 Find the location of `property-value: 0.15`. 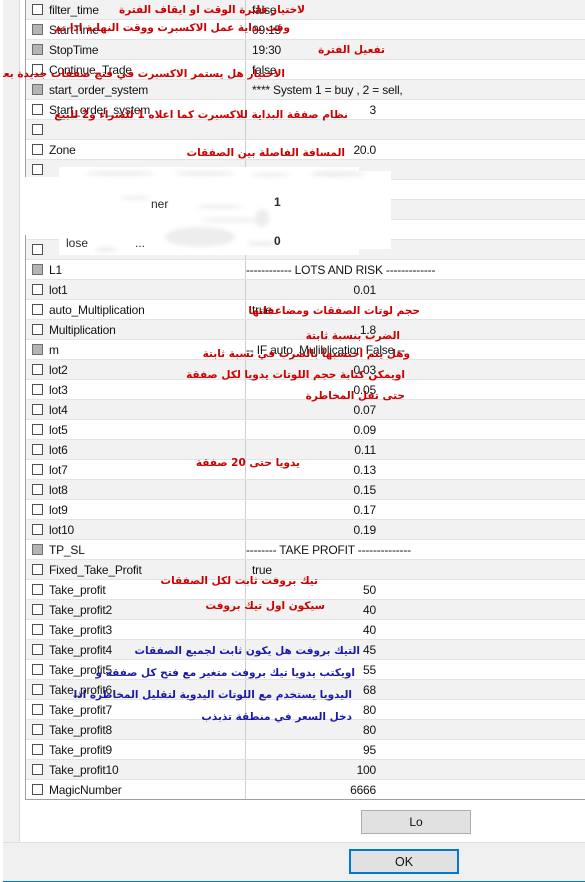

property-value: 0.15 is located at coordinates (314, 489).